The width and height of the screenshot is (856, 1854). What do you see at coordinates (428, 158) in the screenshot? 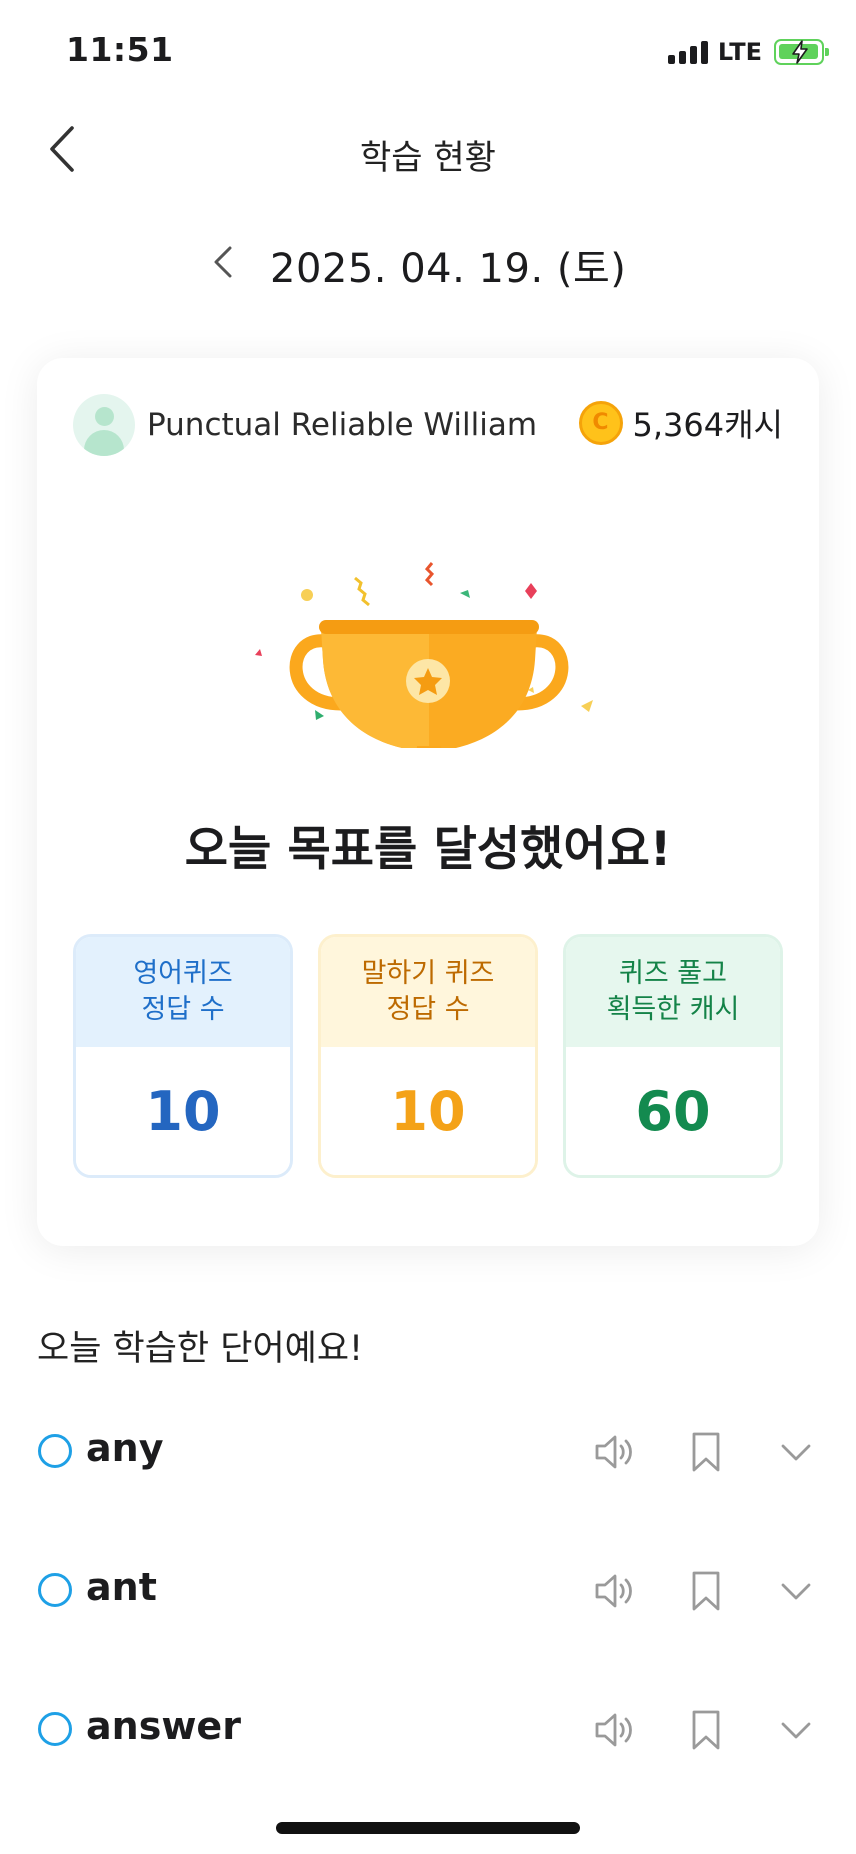
I see `page-title: 학습 현황` at bounding box center [428, 158].